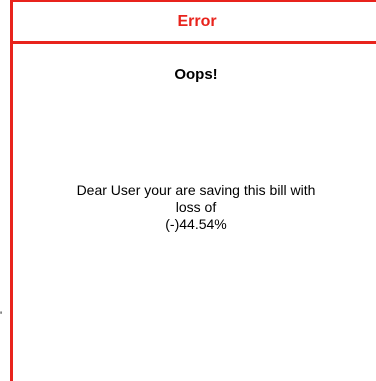 The width and height of the screenshot is (376, 381). I want to click on loss-percentage: (-)44.54%, so click(196, 224).